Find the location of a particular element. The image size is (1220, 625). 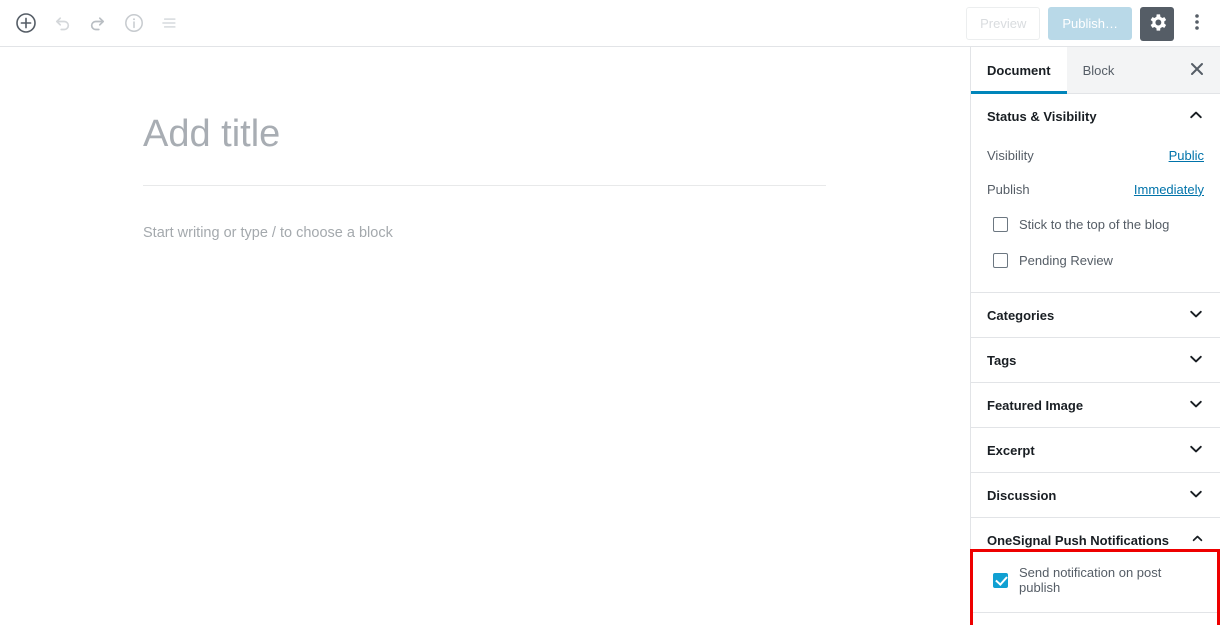

post-title-input: Add title is located at coordinates (484, 135).